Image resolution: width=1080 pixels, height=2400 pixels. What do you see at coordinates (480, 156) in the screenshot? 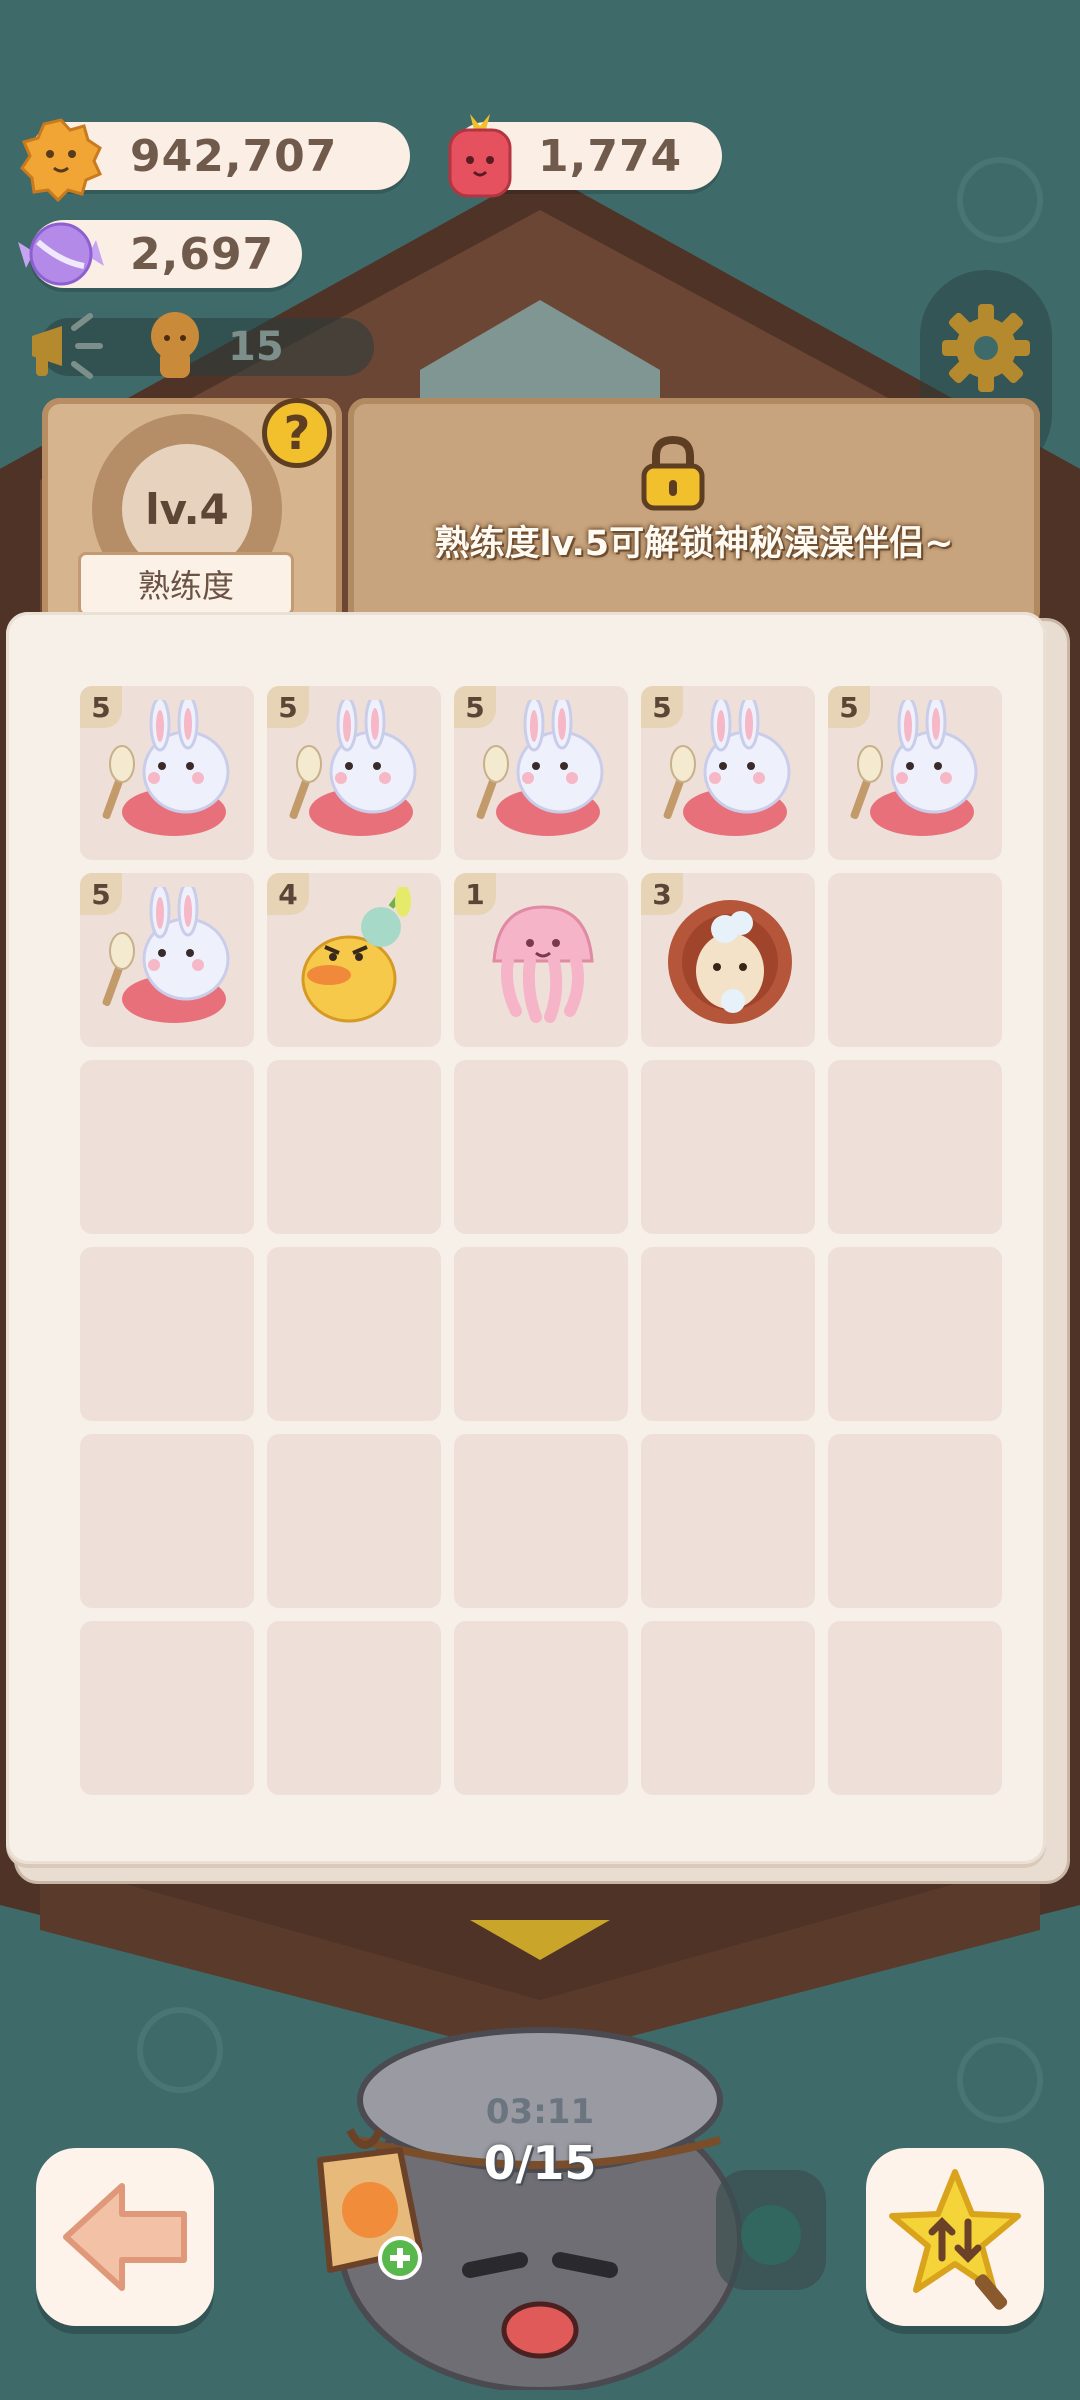
I see `jam-jar-icon` at bounding box center [480, 156].